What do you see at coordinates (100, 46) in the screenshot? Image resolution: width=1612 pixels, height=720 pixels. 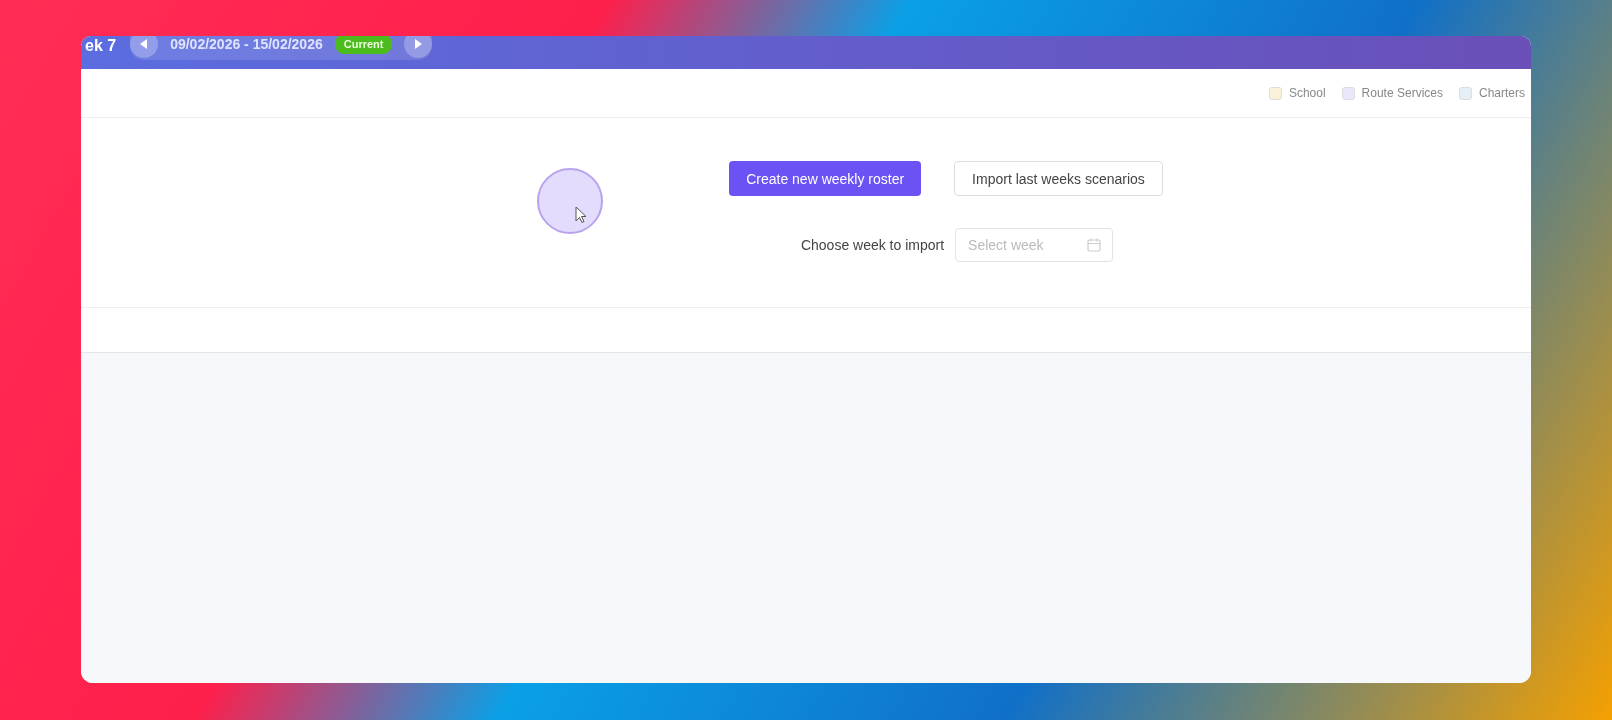 I see `week-title: ek 7` at bounding box center [100, 46].